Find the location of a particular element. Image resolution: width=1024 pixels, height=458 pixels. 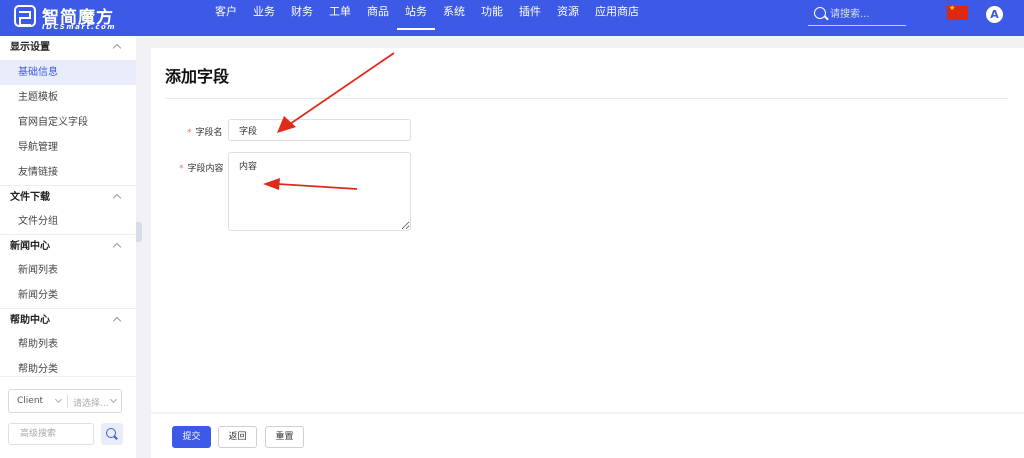

china-flag-icon is located at coordinates (957, 12).